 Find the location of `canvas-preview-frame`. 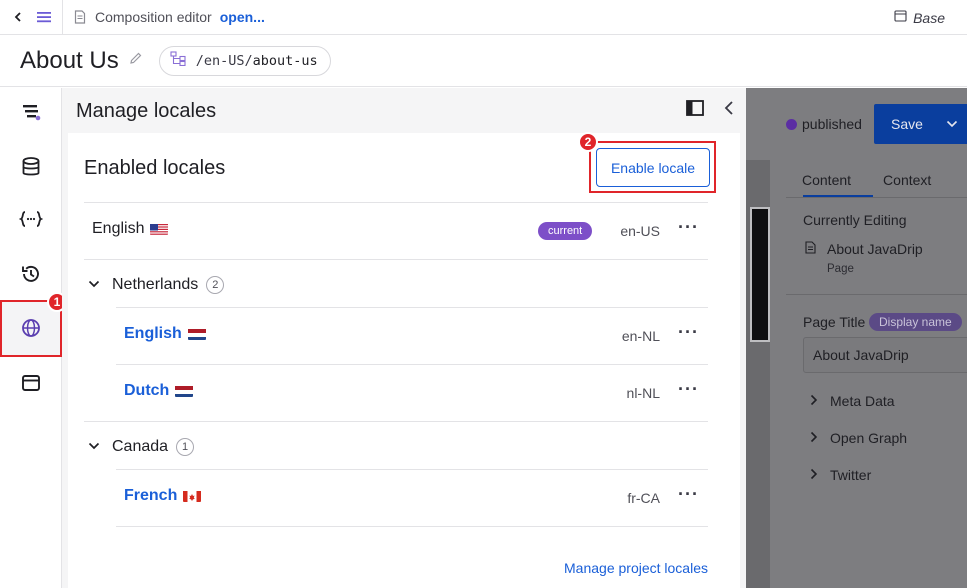

canvas-preview-frame is located at coordinates (760, 274).